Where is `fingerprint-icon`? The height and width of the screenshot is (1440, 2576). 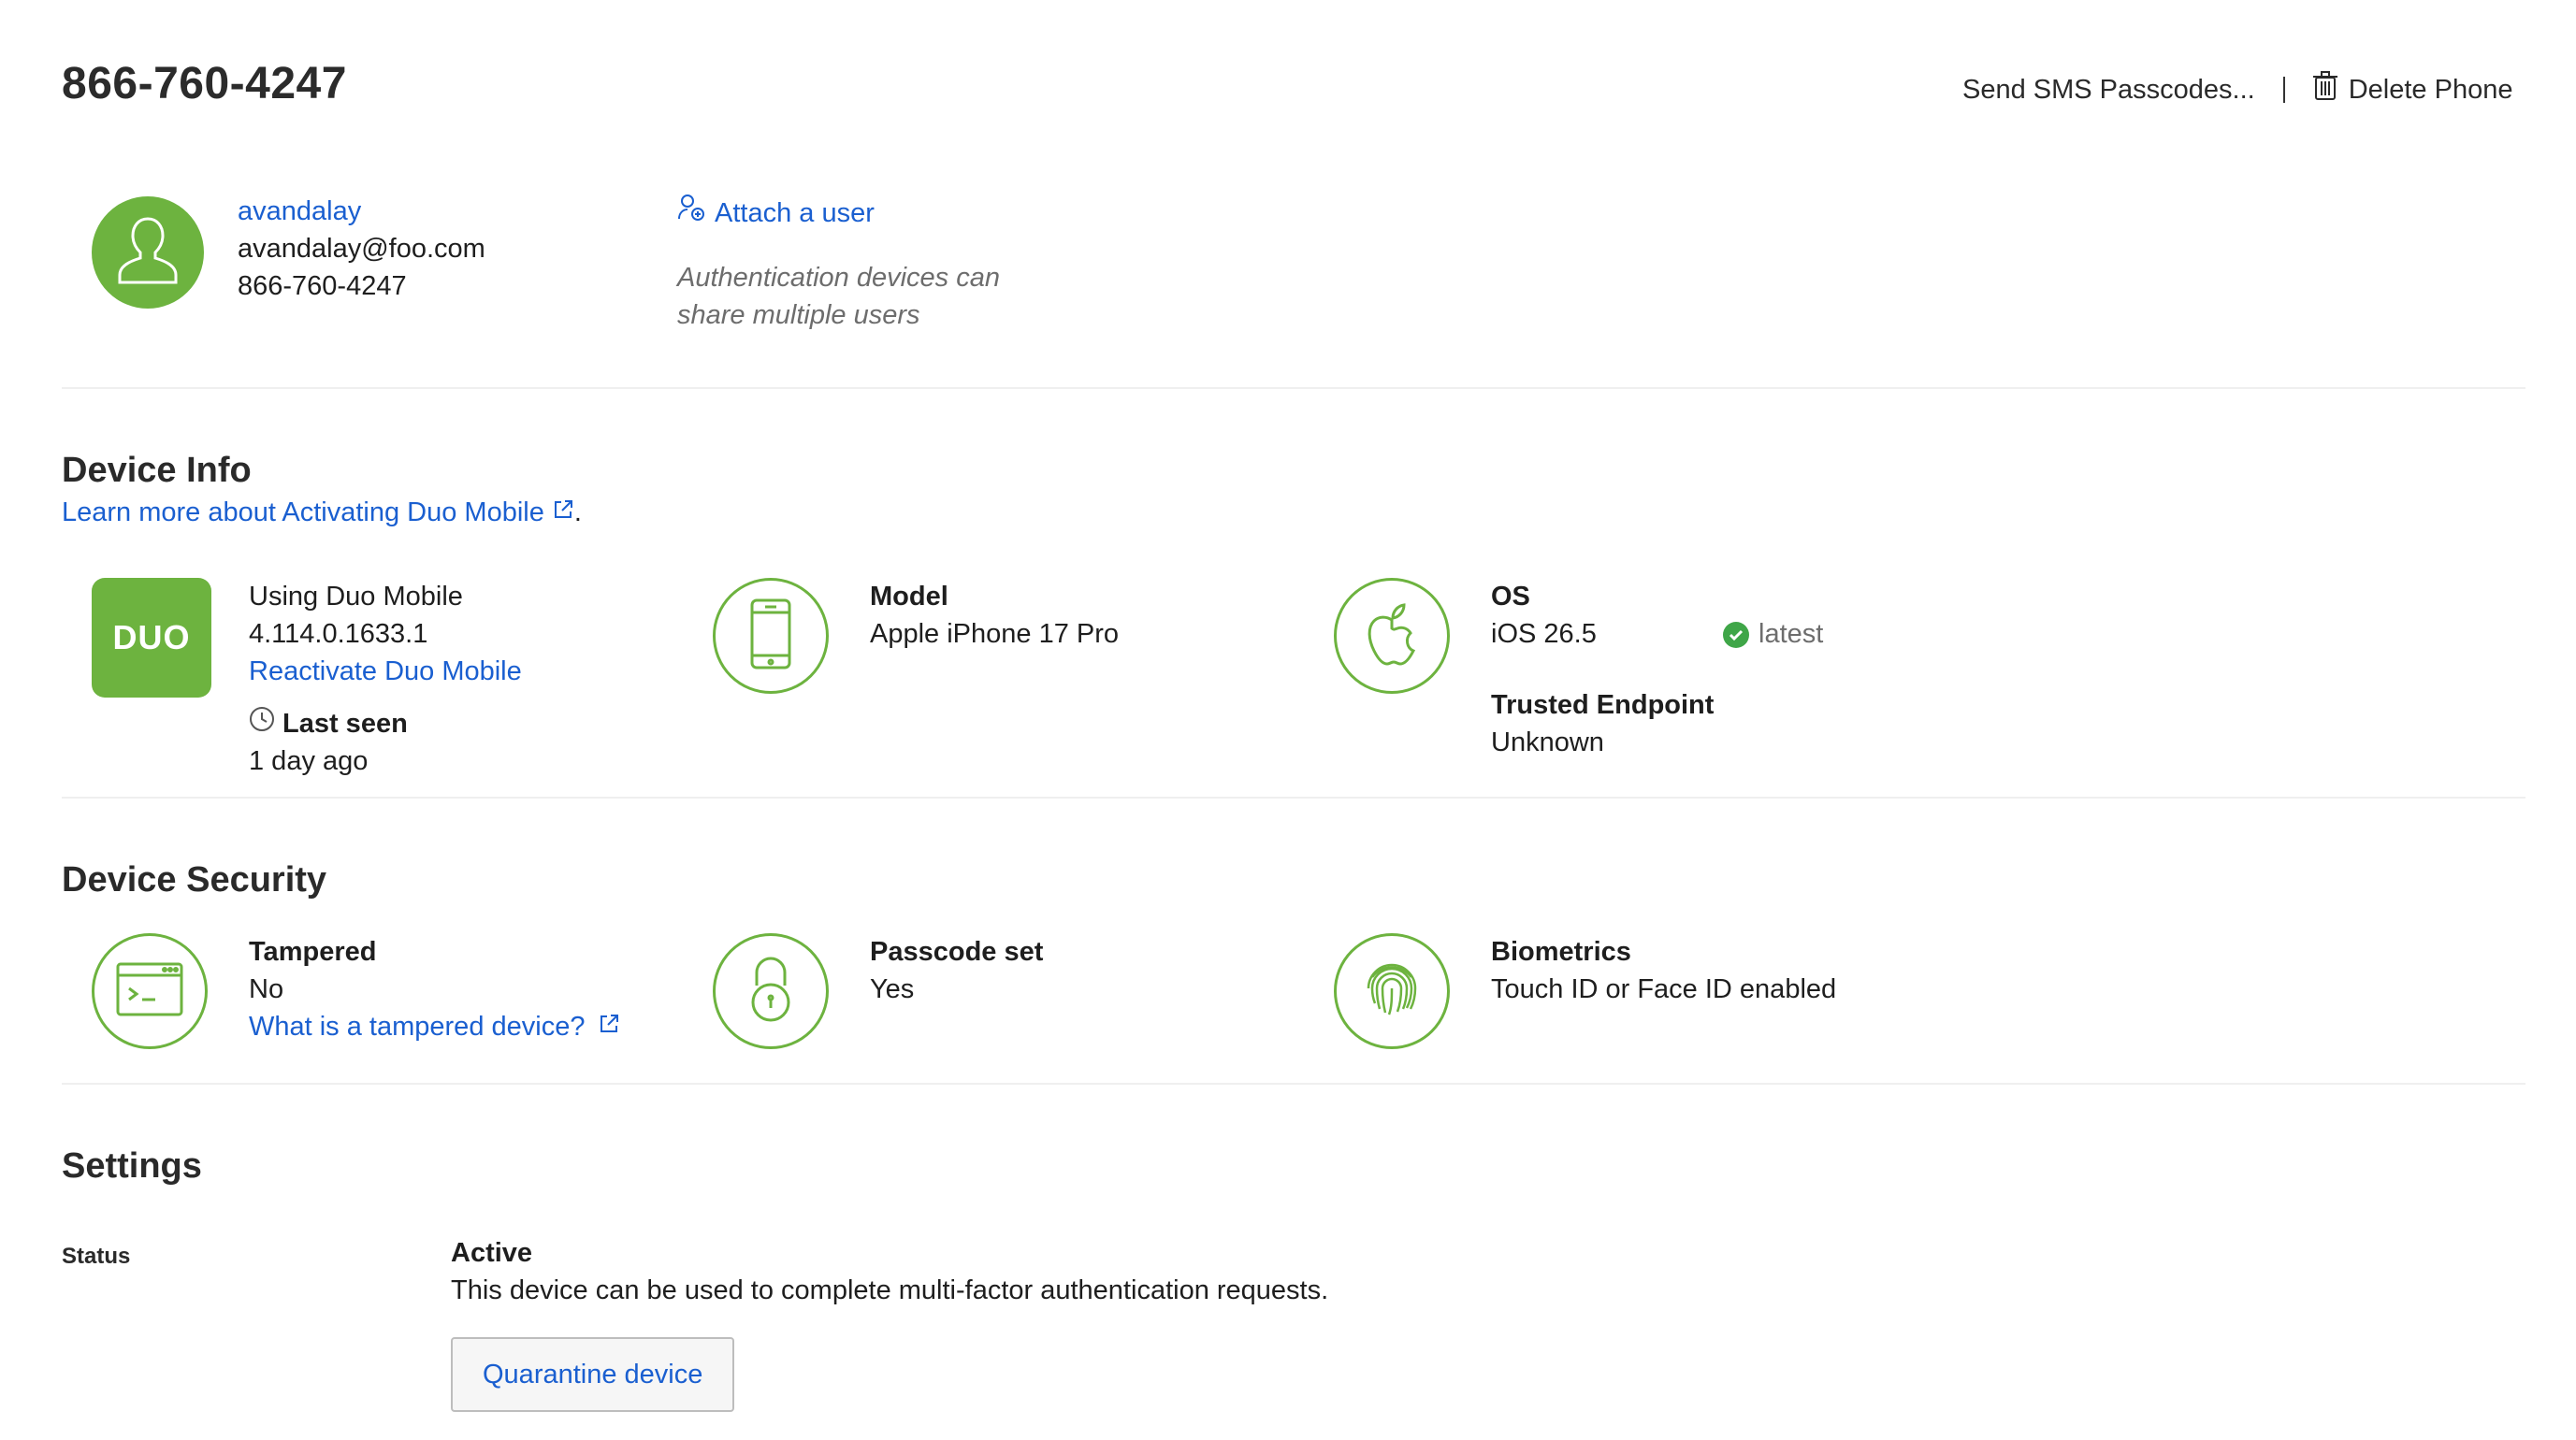 fingerprint-icon is located at coordinates (1392, 992).